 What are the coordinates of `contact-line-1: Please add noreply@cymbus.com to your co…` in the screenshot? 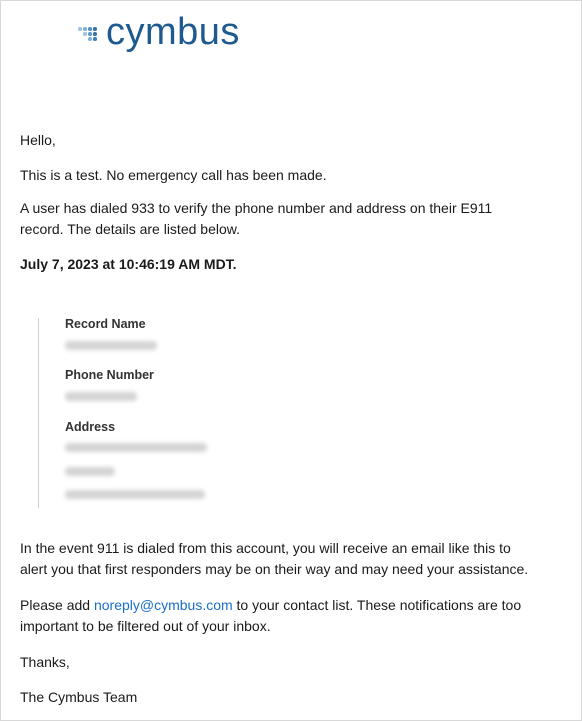 It's located at (270, 605).